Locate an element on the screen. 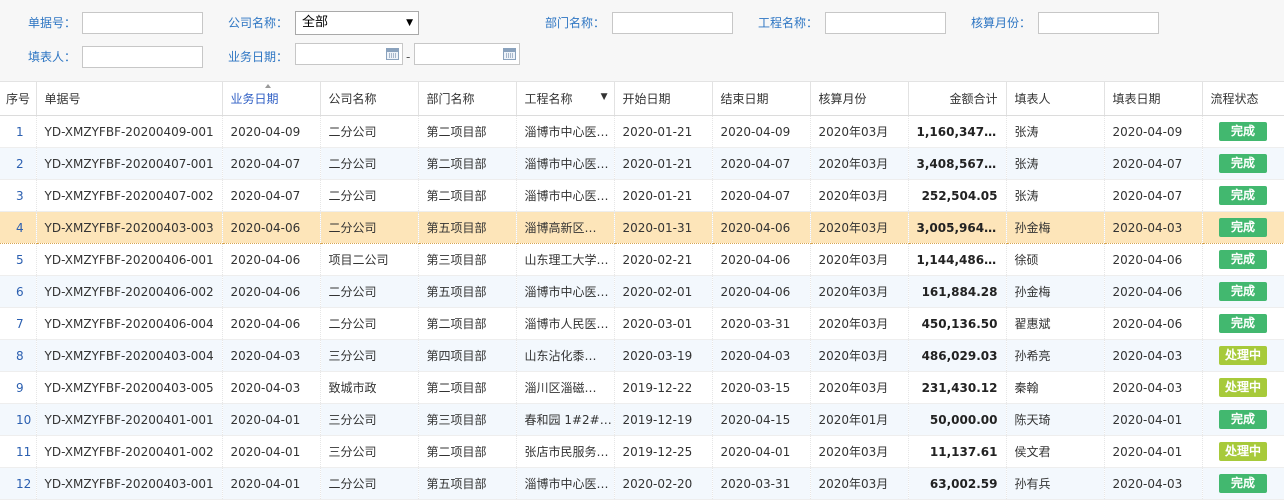 The height and width of the screenshot is (500, 1284). cell-dept: 第二项目部 is located at coordinates (467, 323).